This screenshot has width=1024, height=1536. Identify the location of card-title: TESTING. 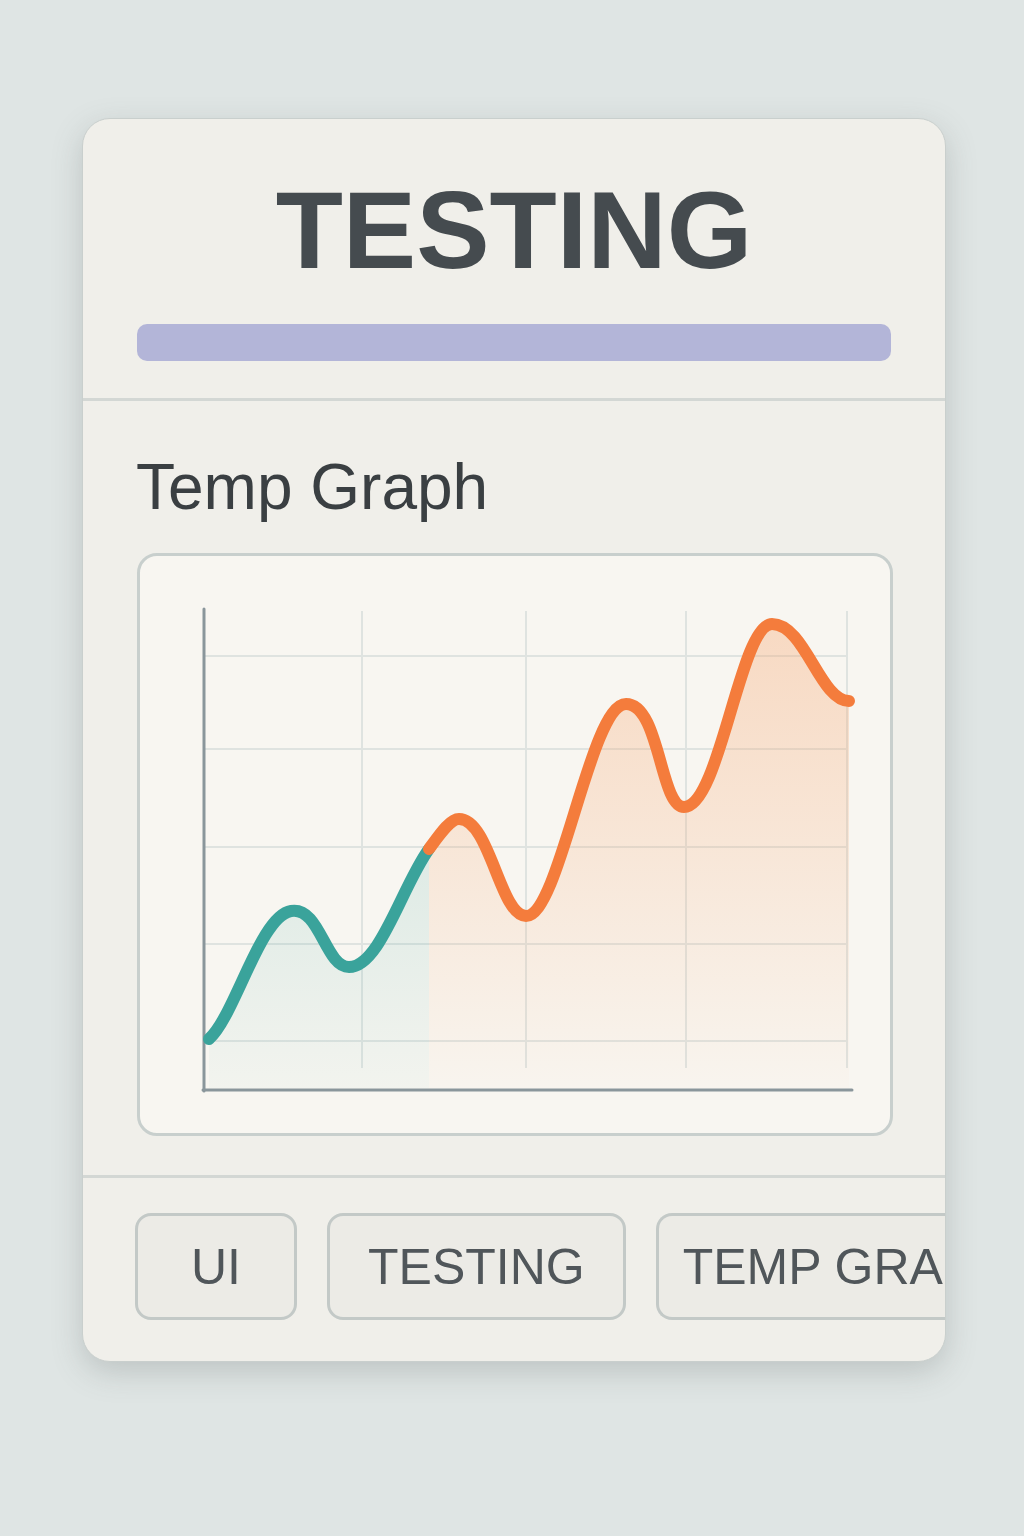
(514, 230).